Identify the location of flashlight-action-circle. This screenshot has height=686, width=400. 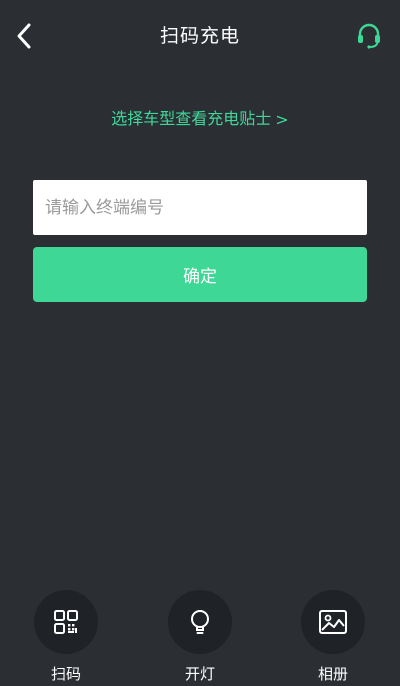
(200, 622).